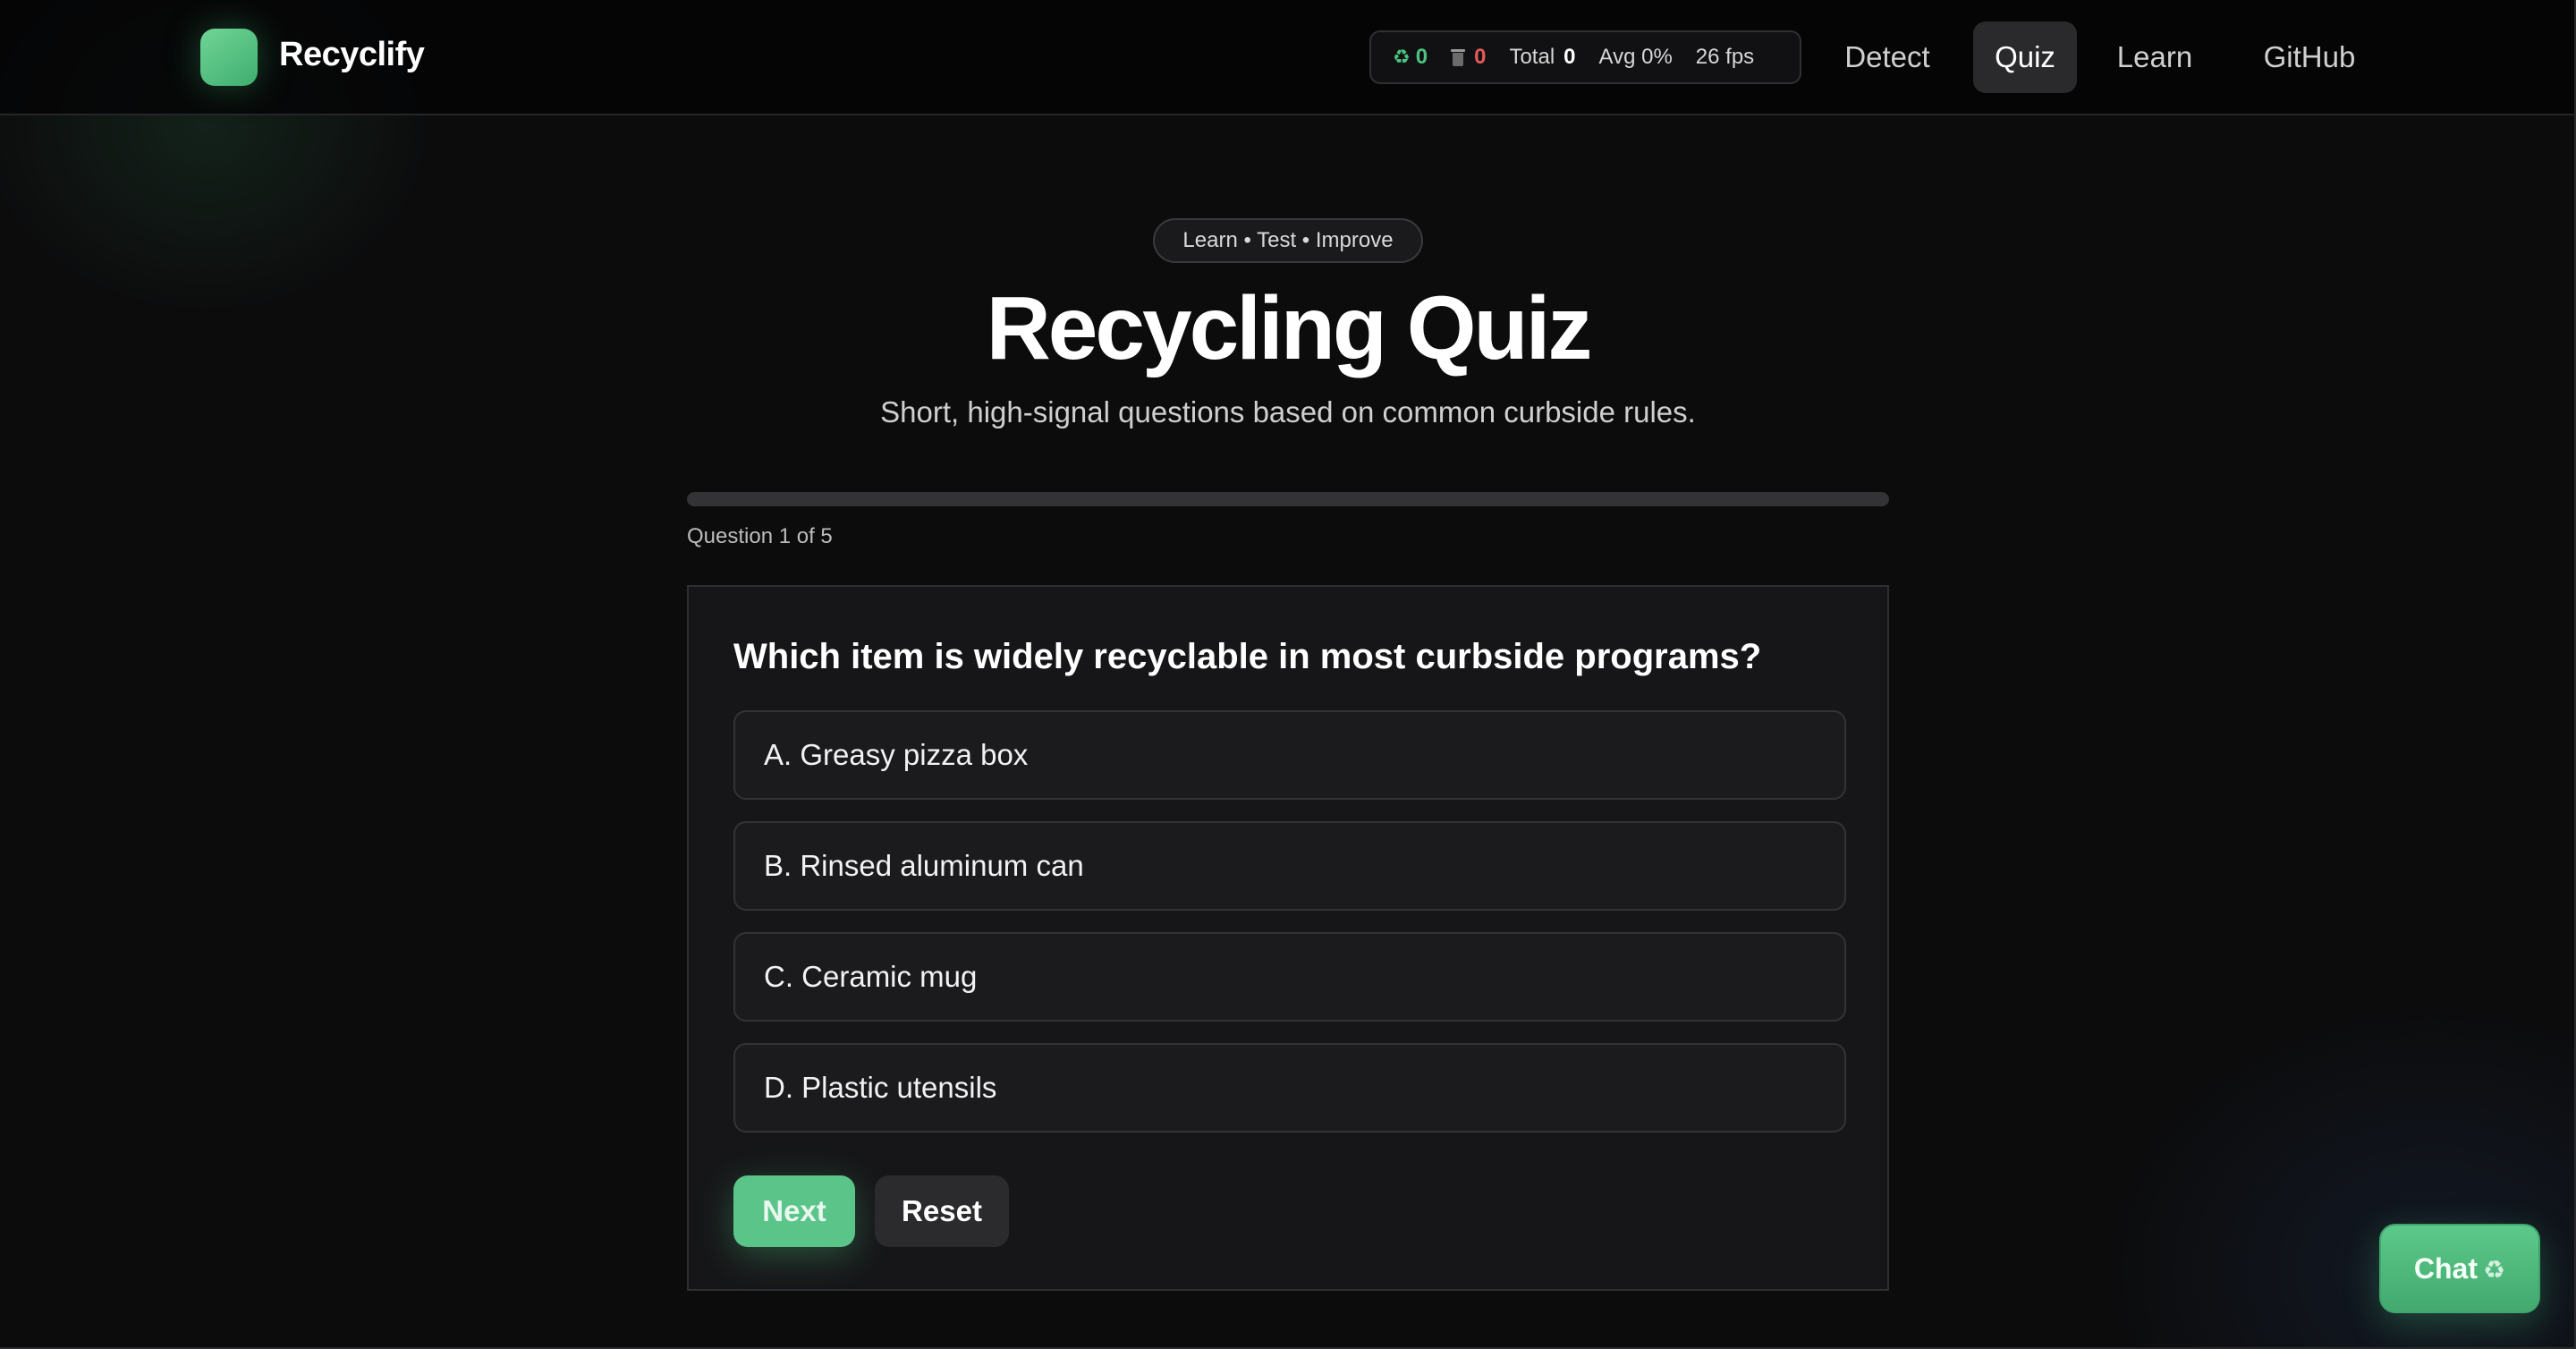 This screenshot has width=2576, height=1349. I want to click on question-counter: Question 1 of 5, so click(760, 536).